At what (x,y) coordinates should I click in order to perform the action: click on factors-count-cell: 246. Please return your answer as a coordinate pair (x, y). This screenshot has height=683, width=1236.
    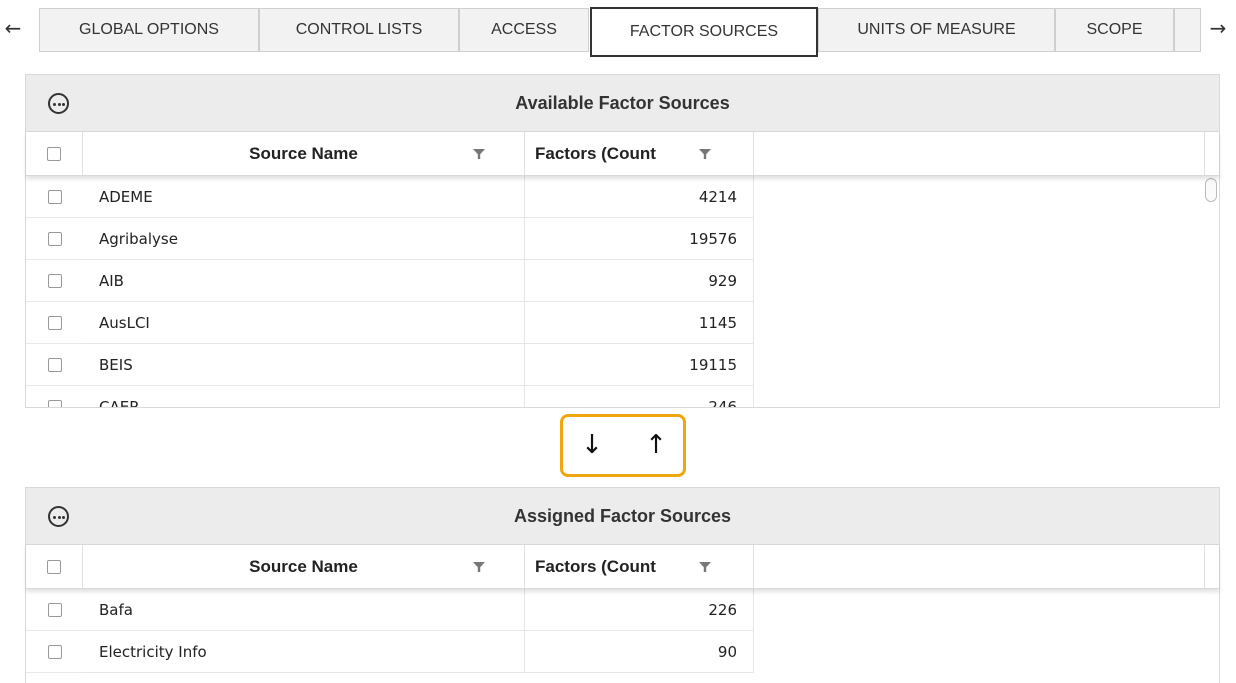
    Looking at the image, I should click on (639, 396).